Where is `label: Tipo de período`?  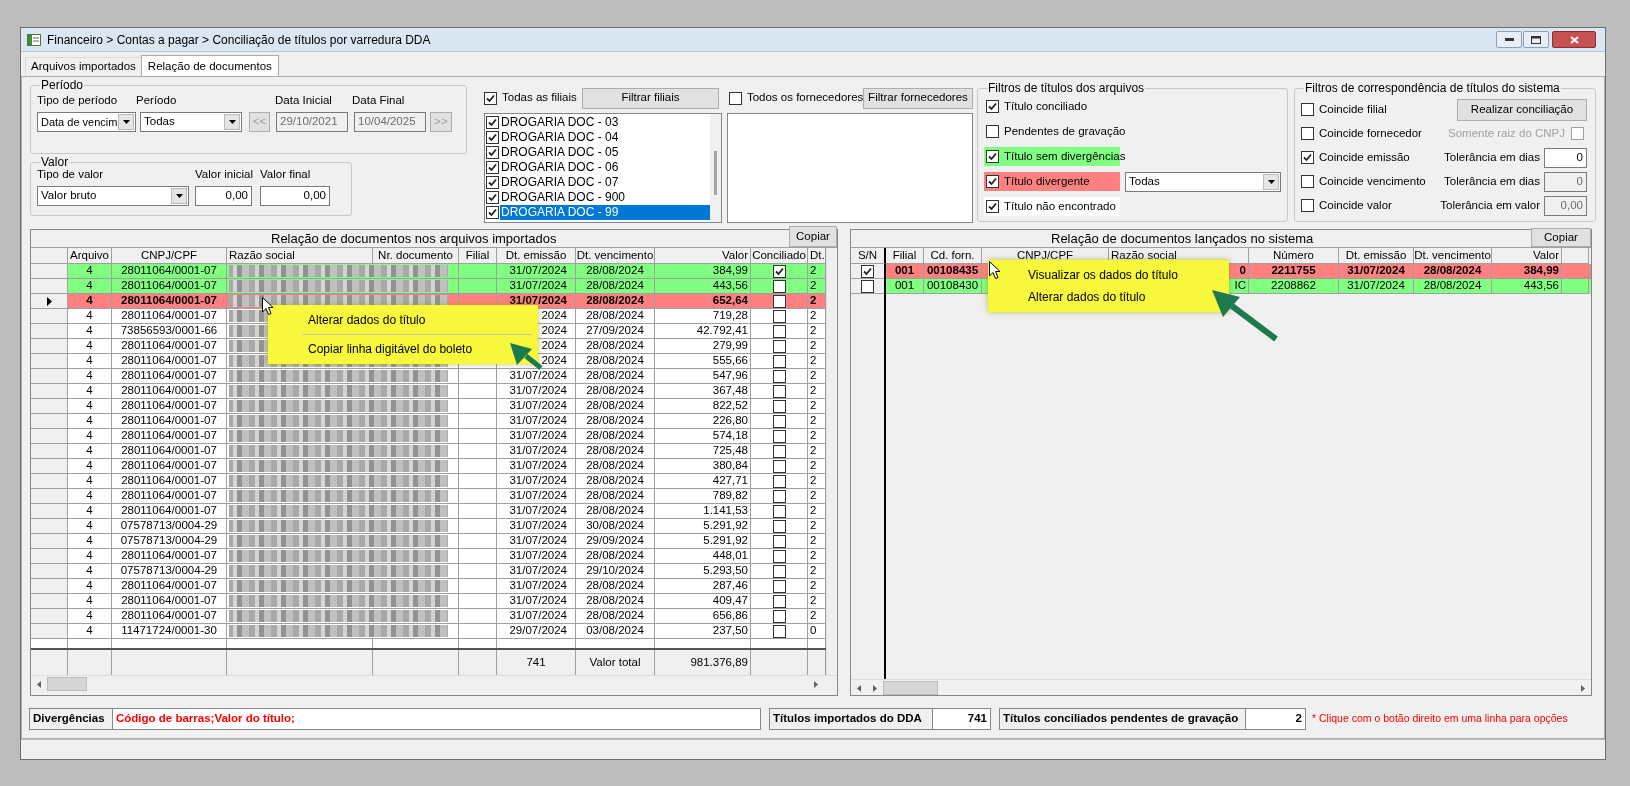 label: Tipo de período is located at coordinates (78, 100).